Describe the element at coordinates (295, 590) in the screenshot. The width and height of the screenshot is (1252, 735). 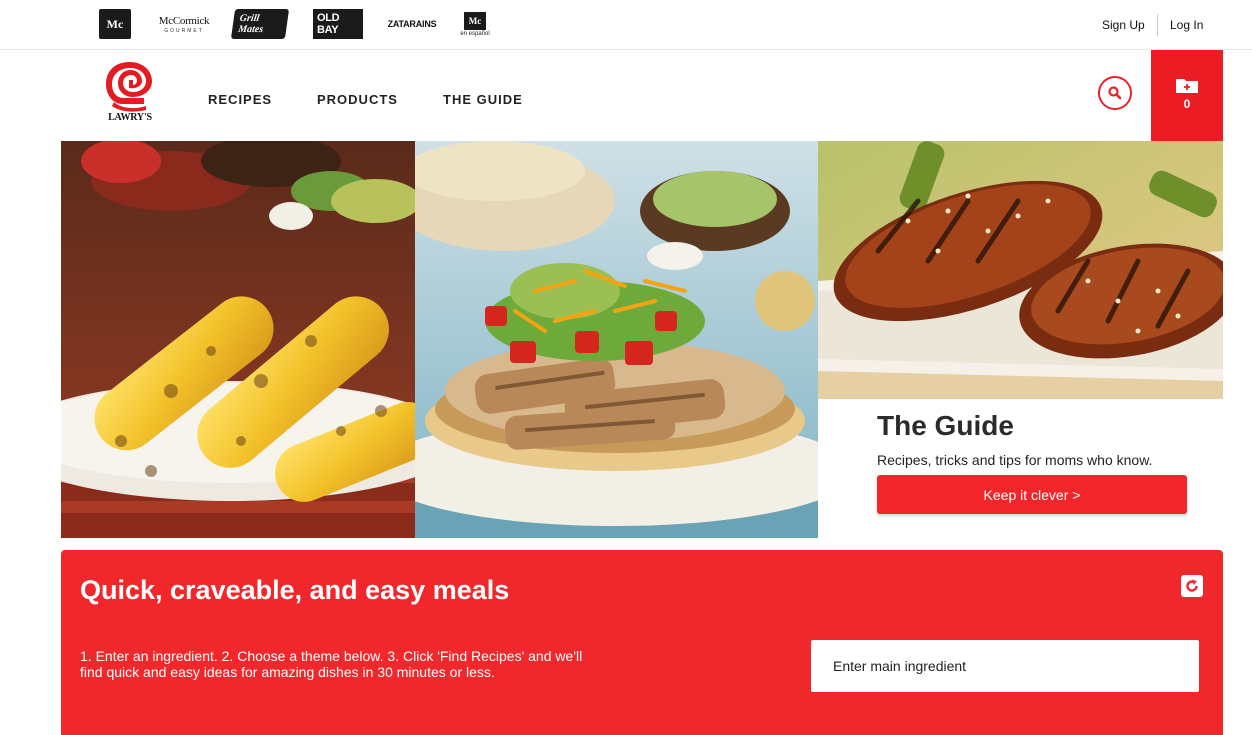
I see `quick-meals-title: Quick, craveable, and easy meals` at that location.